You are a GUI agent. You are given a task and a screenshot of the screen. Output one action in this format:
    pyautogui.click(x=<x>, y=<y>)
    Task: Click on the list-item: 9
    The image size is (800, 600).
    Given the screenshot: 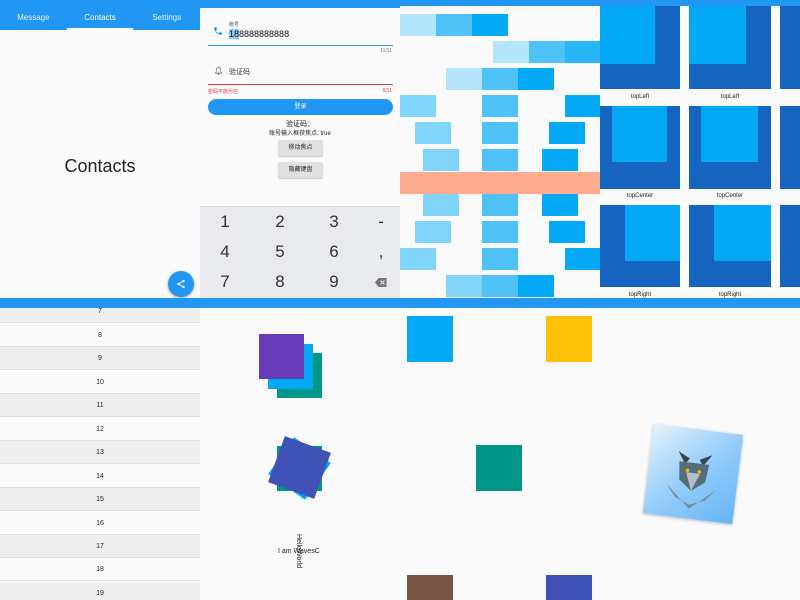 What is the action you would take?
    pyautogui.click(x=100, y=359)
    